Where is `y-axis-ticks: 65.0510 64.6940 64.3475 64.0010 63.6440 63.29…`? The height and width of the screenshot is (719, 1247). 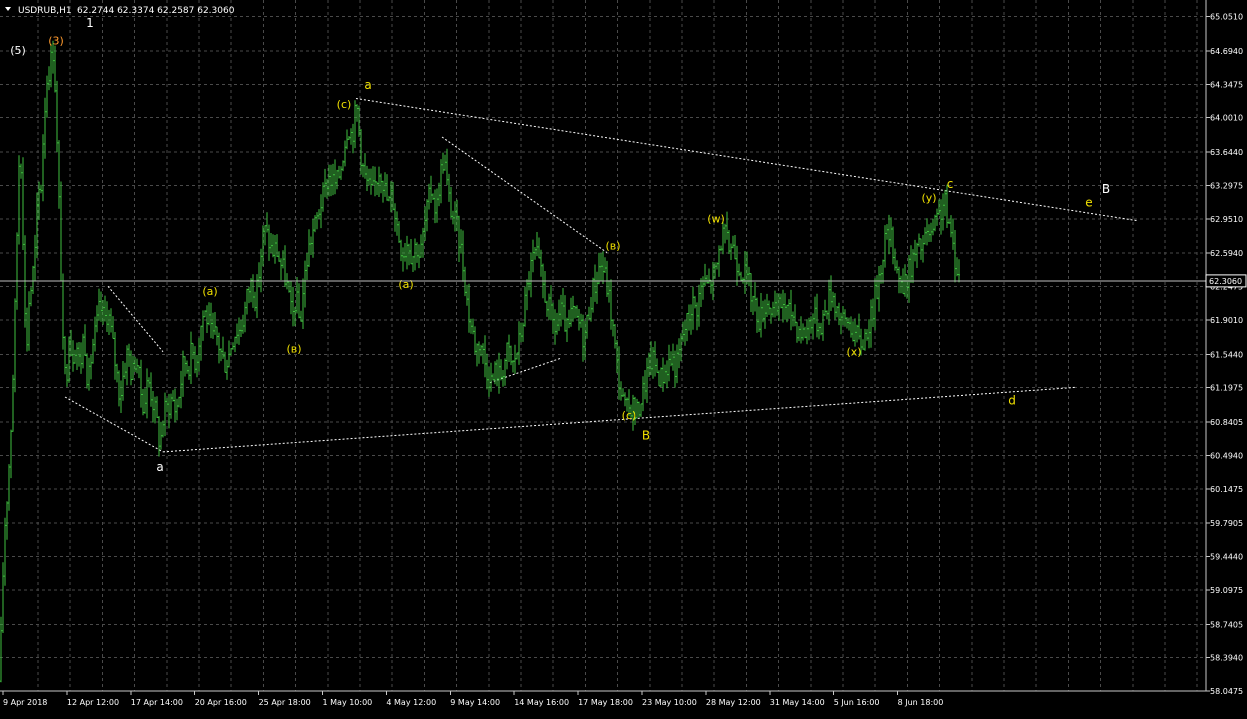
y-axis-ticks: 65.0510 64.6940 64.3475 64.0010 63.6440 63.29… is located at coordinates (1224, 354).